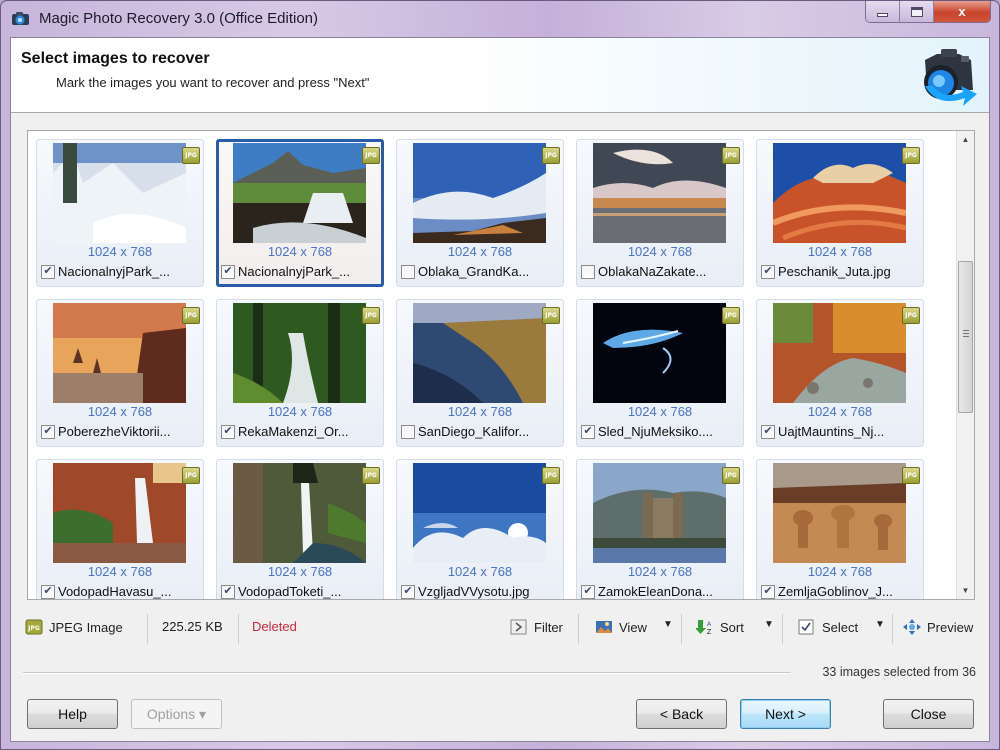  Describe the element at coordinates (806, 627) in the screenshot. I see `select-checkbox-icon` at that location.